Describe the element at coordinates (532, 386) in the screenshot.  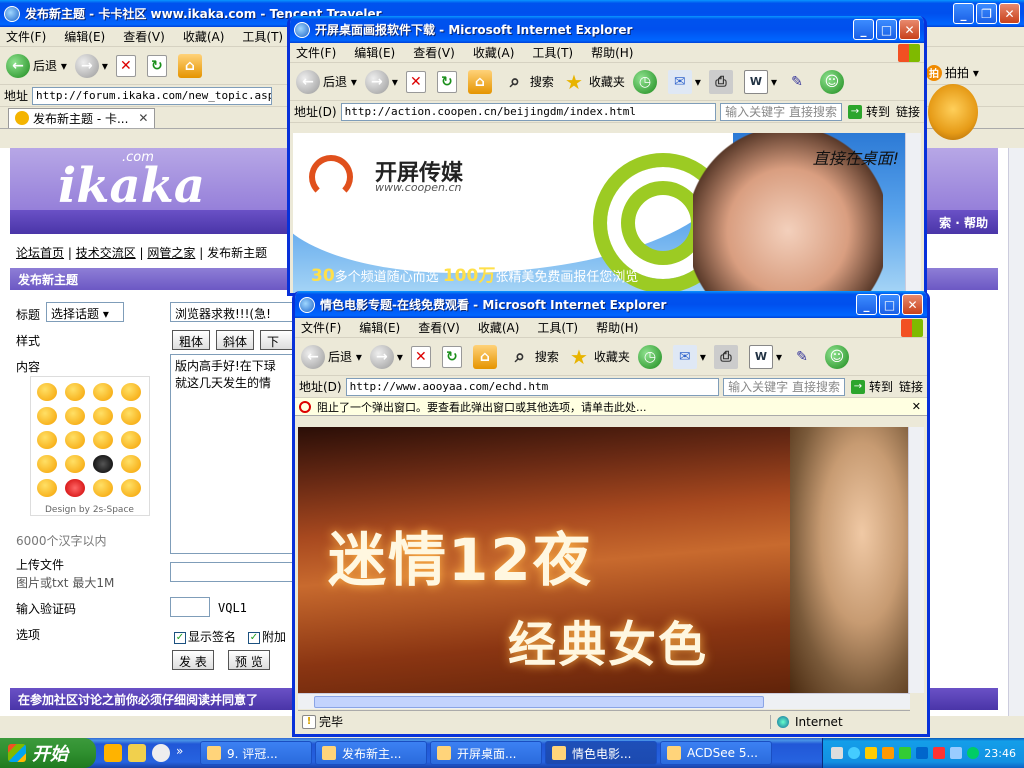
I see `popup2-address-input: http://www.aooyaa.com/echd.htm` at that location.